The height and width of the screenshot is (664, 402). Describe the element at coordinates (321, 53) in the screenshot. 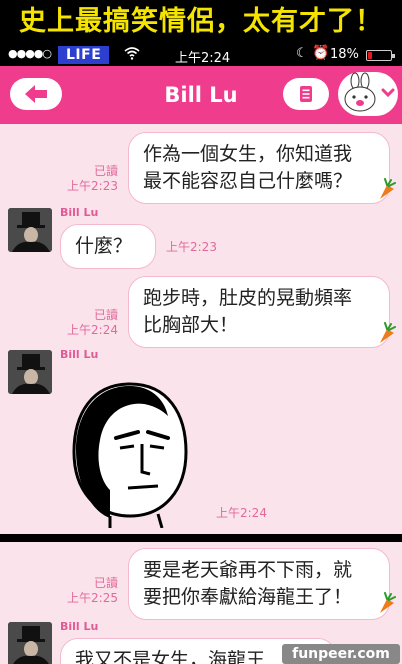

I see `alarm-icon: ⏰` at that location.